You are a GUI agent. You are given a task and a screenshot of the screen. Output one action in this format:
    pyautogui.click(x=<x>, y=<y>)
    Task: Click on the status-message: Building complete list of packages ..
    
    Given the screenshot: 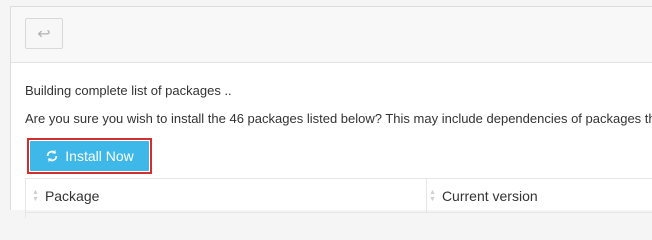 What is the action you would take?
    pyautogui.click(x=128, y=90)
    